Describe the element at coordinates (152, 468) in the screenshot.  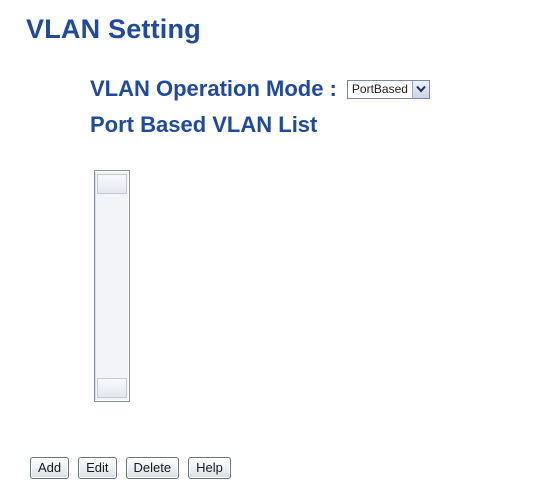
I see `delete-button: Delete` at that location.